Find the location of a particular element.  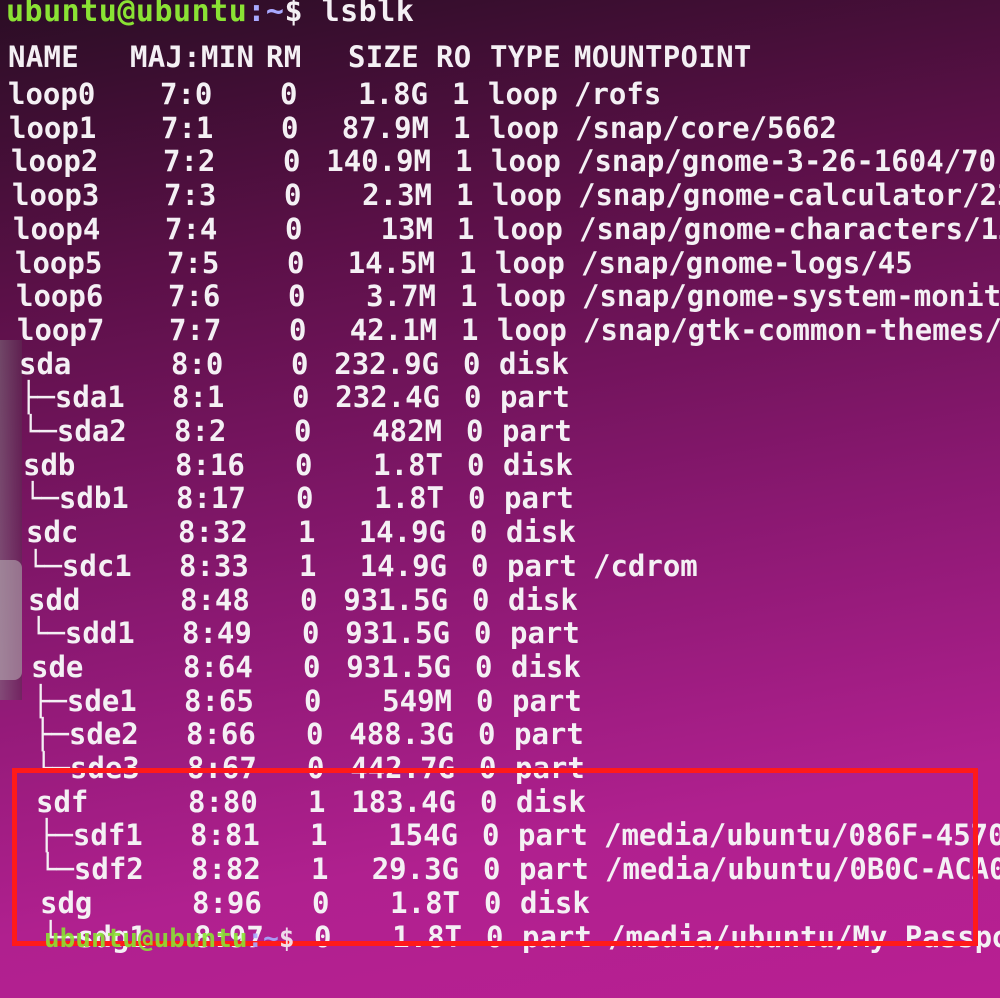

cell-majmin: 7:4 is located at coordinates (191, 228).